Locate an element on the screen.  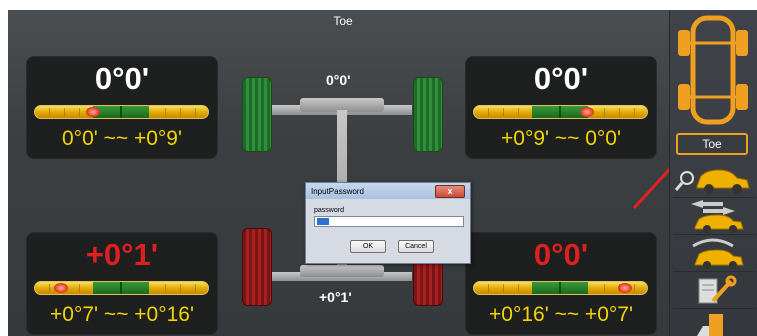
sidebar-item-lift is located at coordinates (714, 323).